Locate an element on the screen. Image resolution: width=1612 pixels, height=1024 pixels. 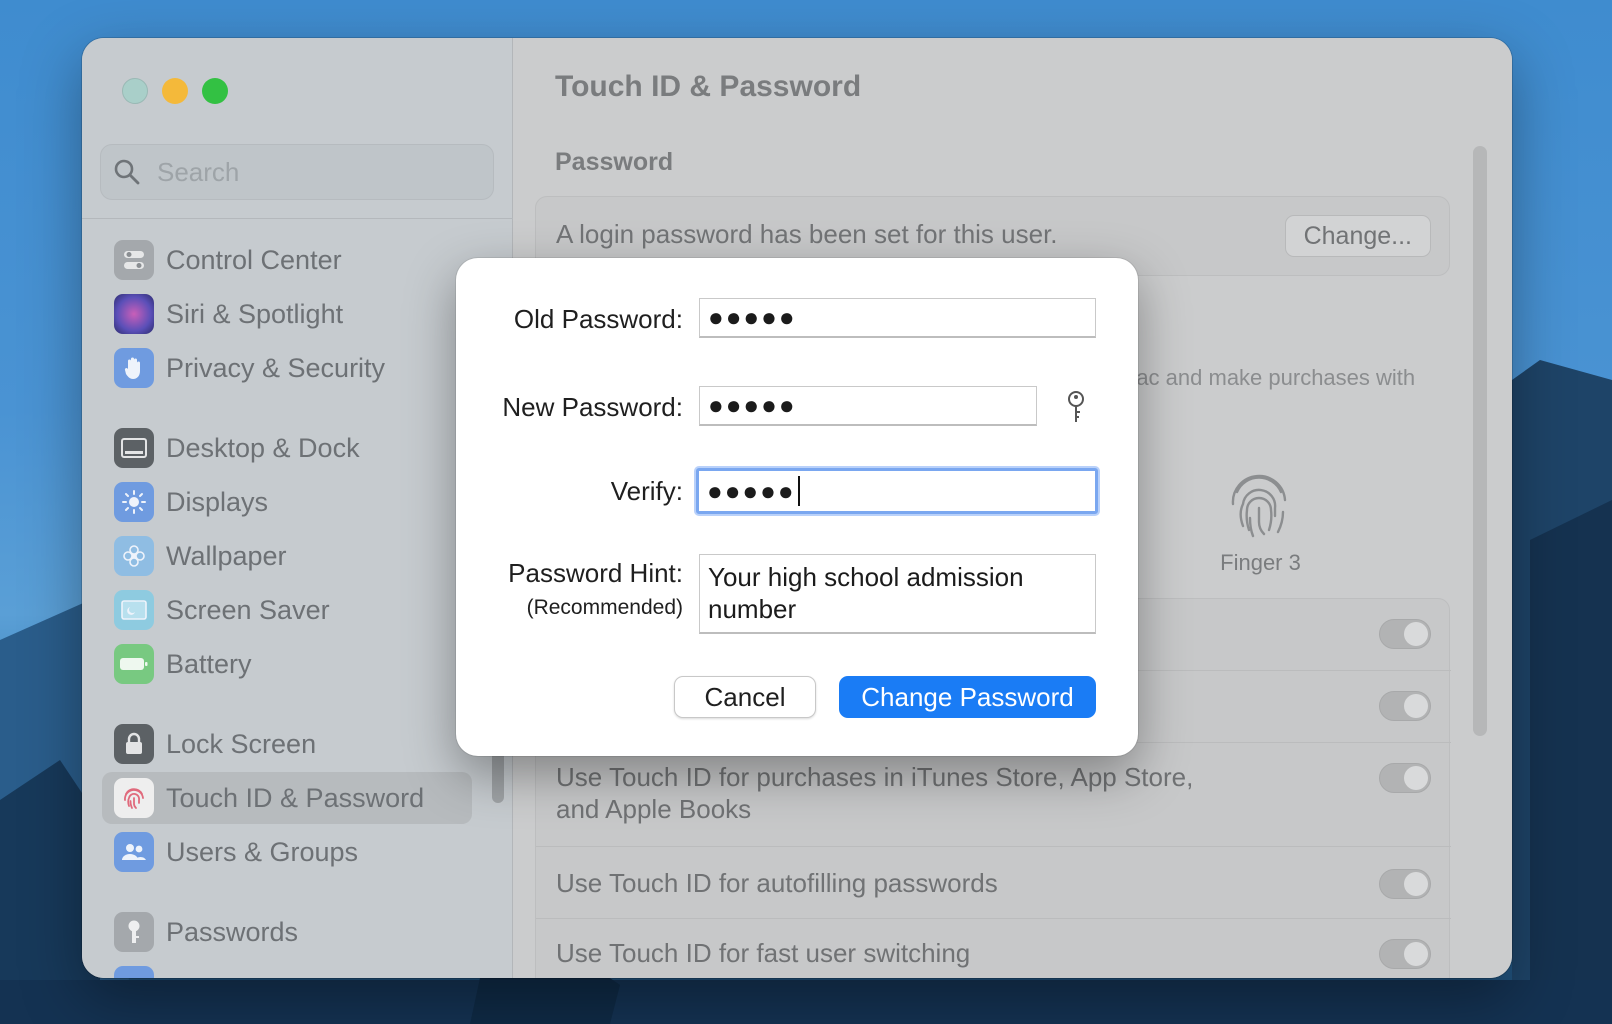
sidebar-item-touch-id-password: Touch ID & Password is located at coordinates (287, 798).